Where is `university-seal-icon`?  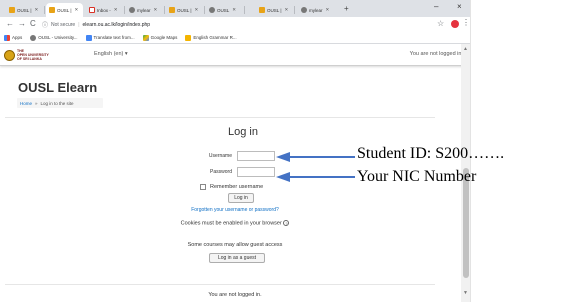 university-seal-icon is located at coordinates (9, 55).